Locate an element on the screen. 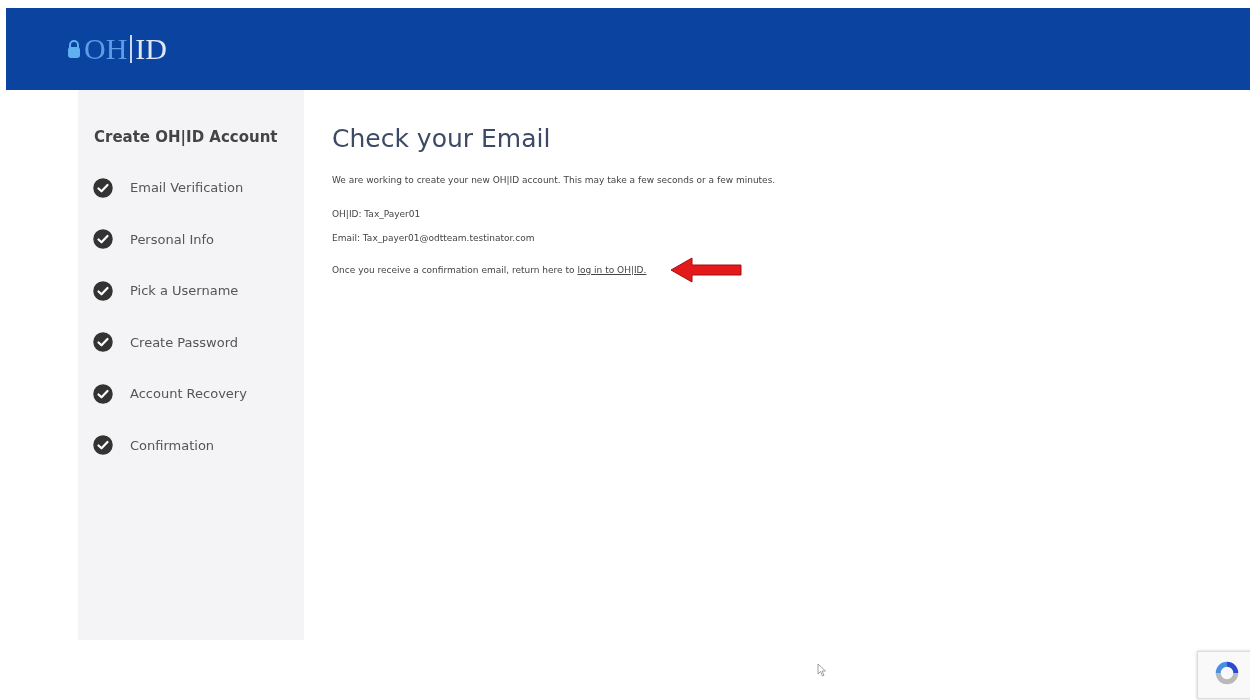  arrow-icon is located at coordinates (706, 270).